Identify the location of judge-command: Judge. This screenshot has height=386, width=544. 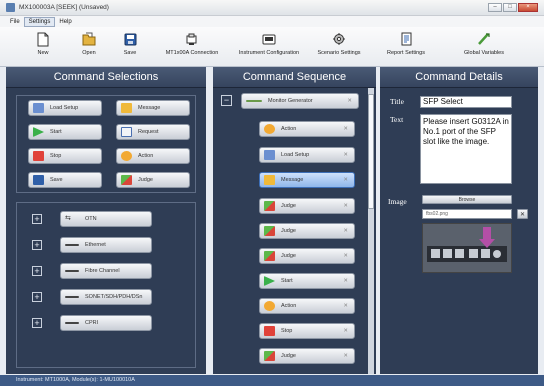
(153, 180).